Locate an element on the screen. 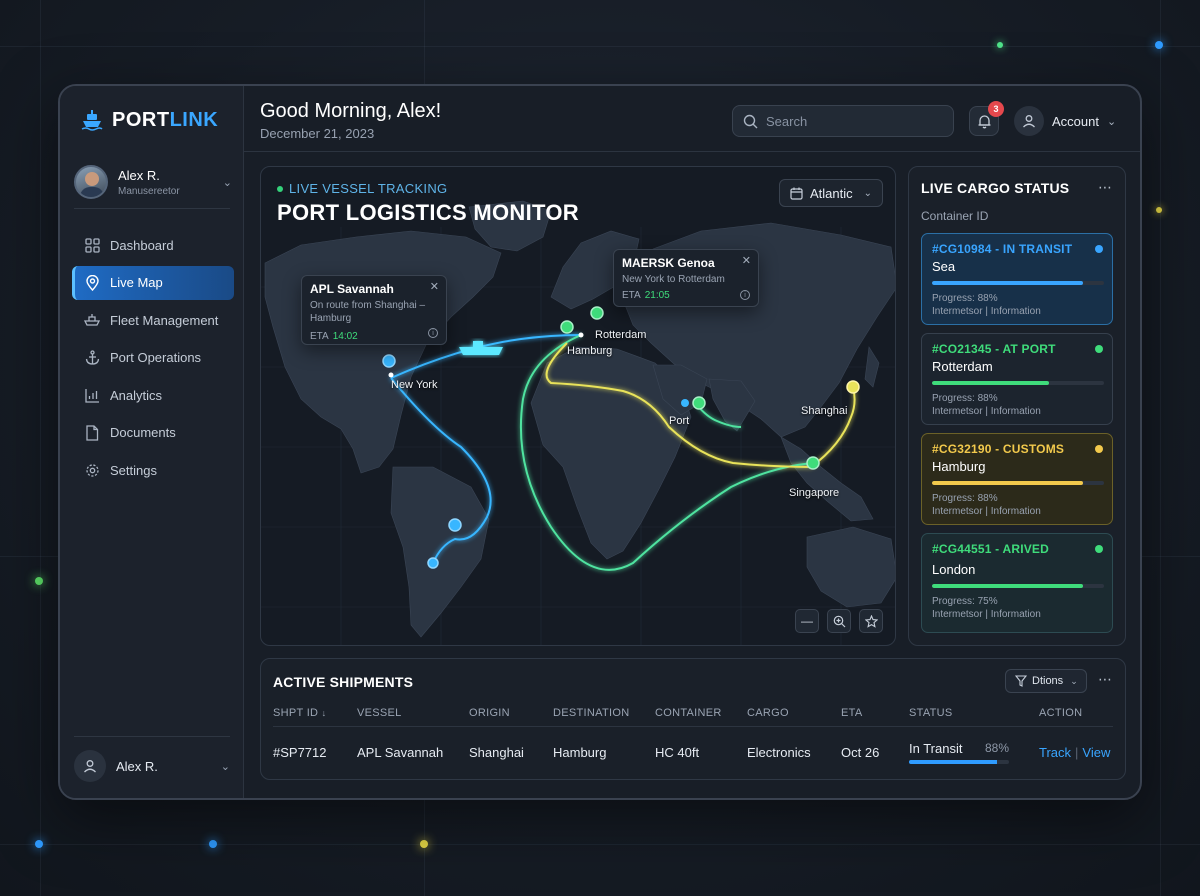 This screenshot has height=896, width=1200. map-label-port: Port is located at coordinates (679, 421).